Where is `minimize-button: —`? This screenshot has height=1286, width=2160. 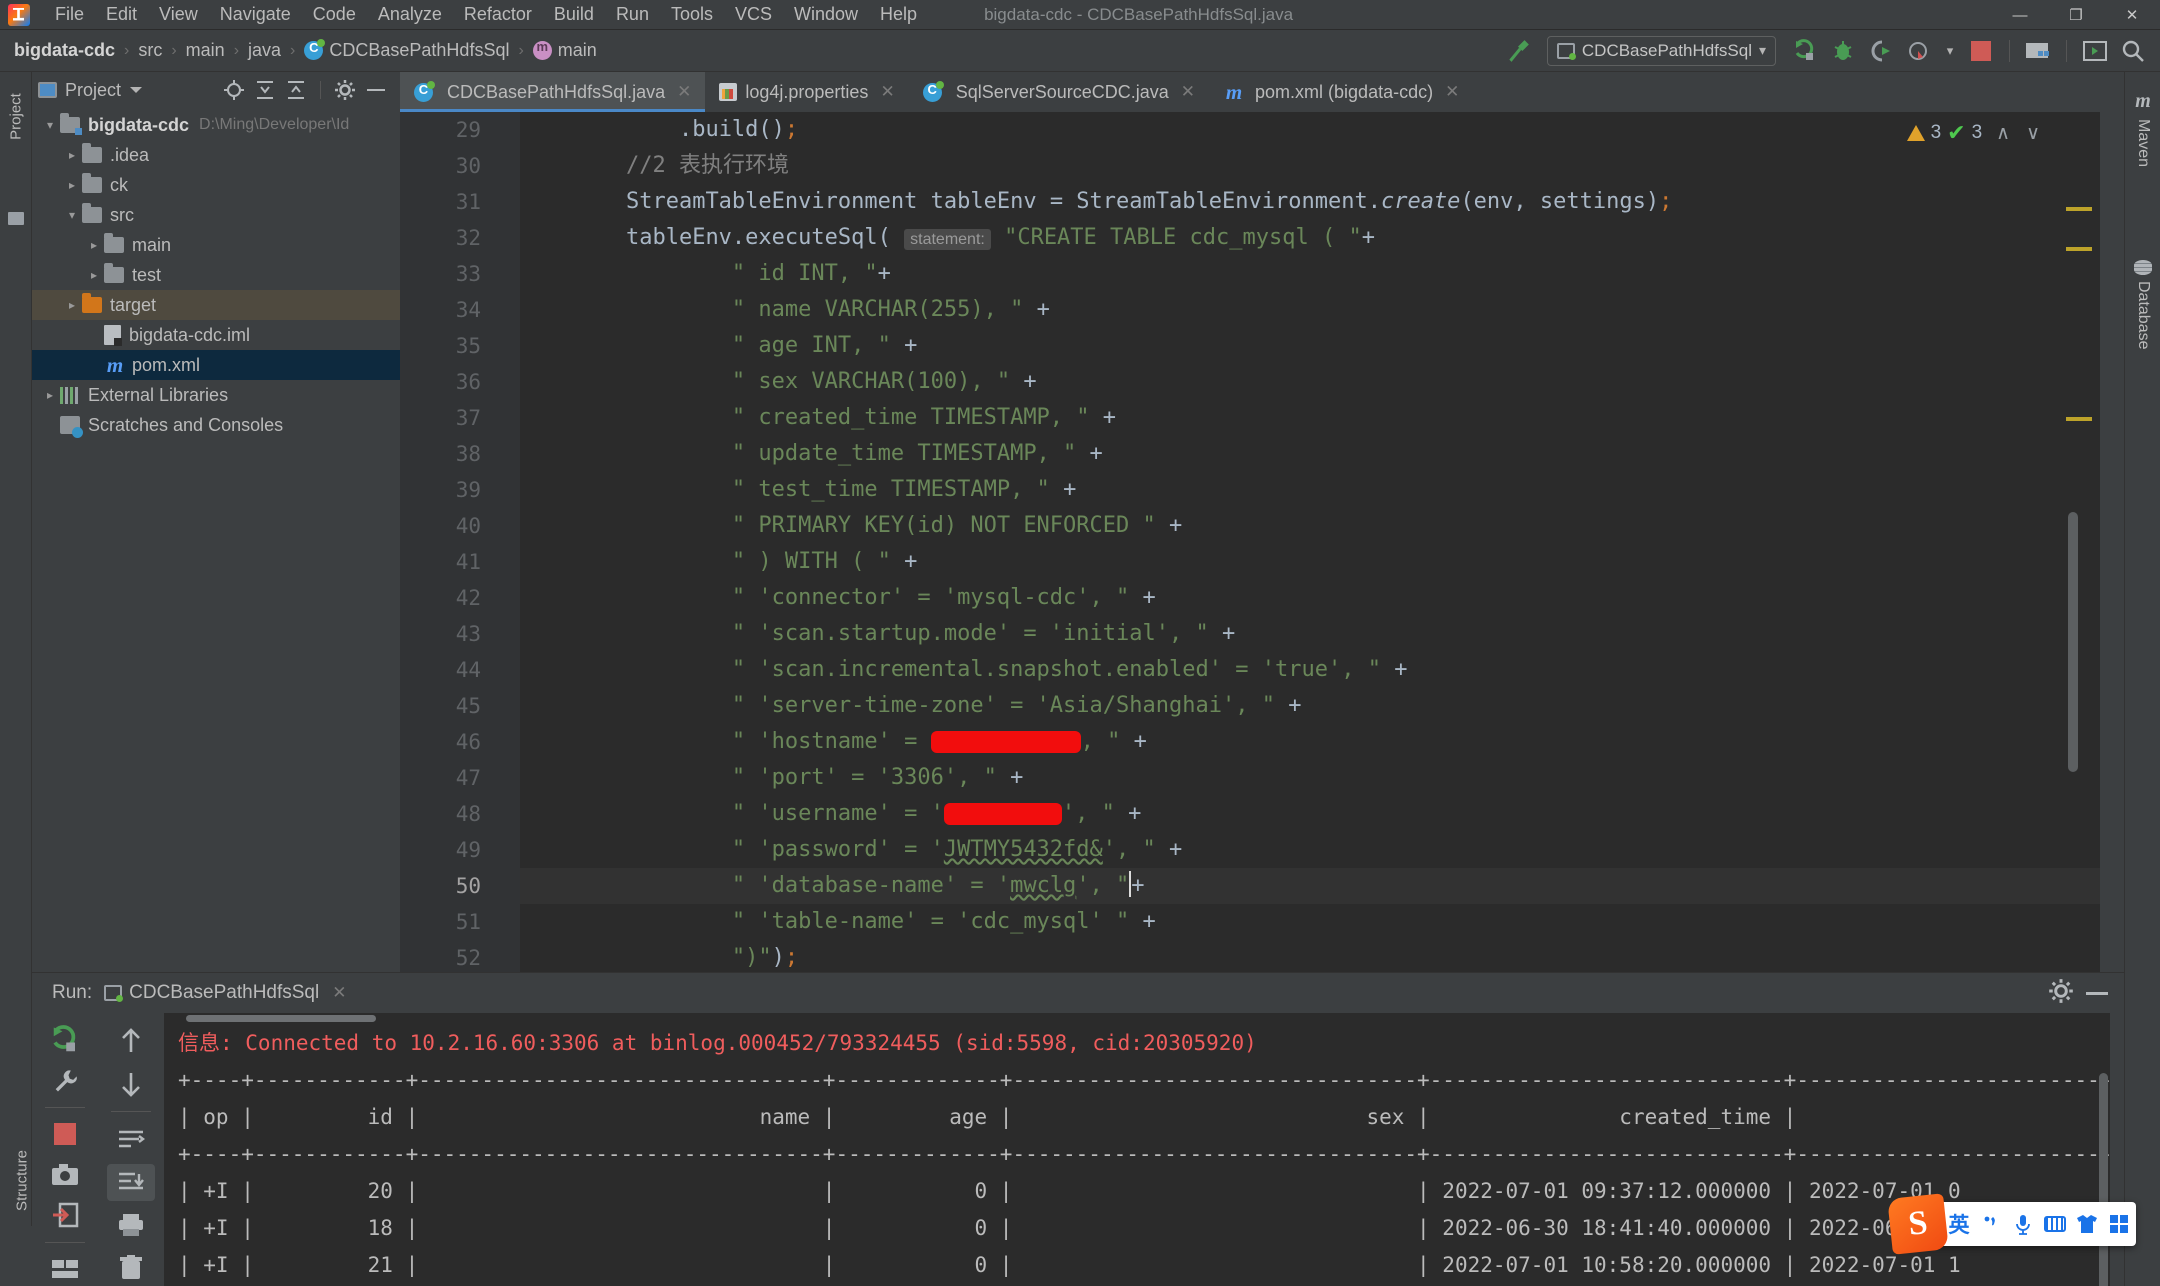
minimize-button: — is located at coordinates (2020, 15).